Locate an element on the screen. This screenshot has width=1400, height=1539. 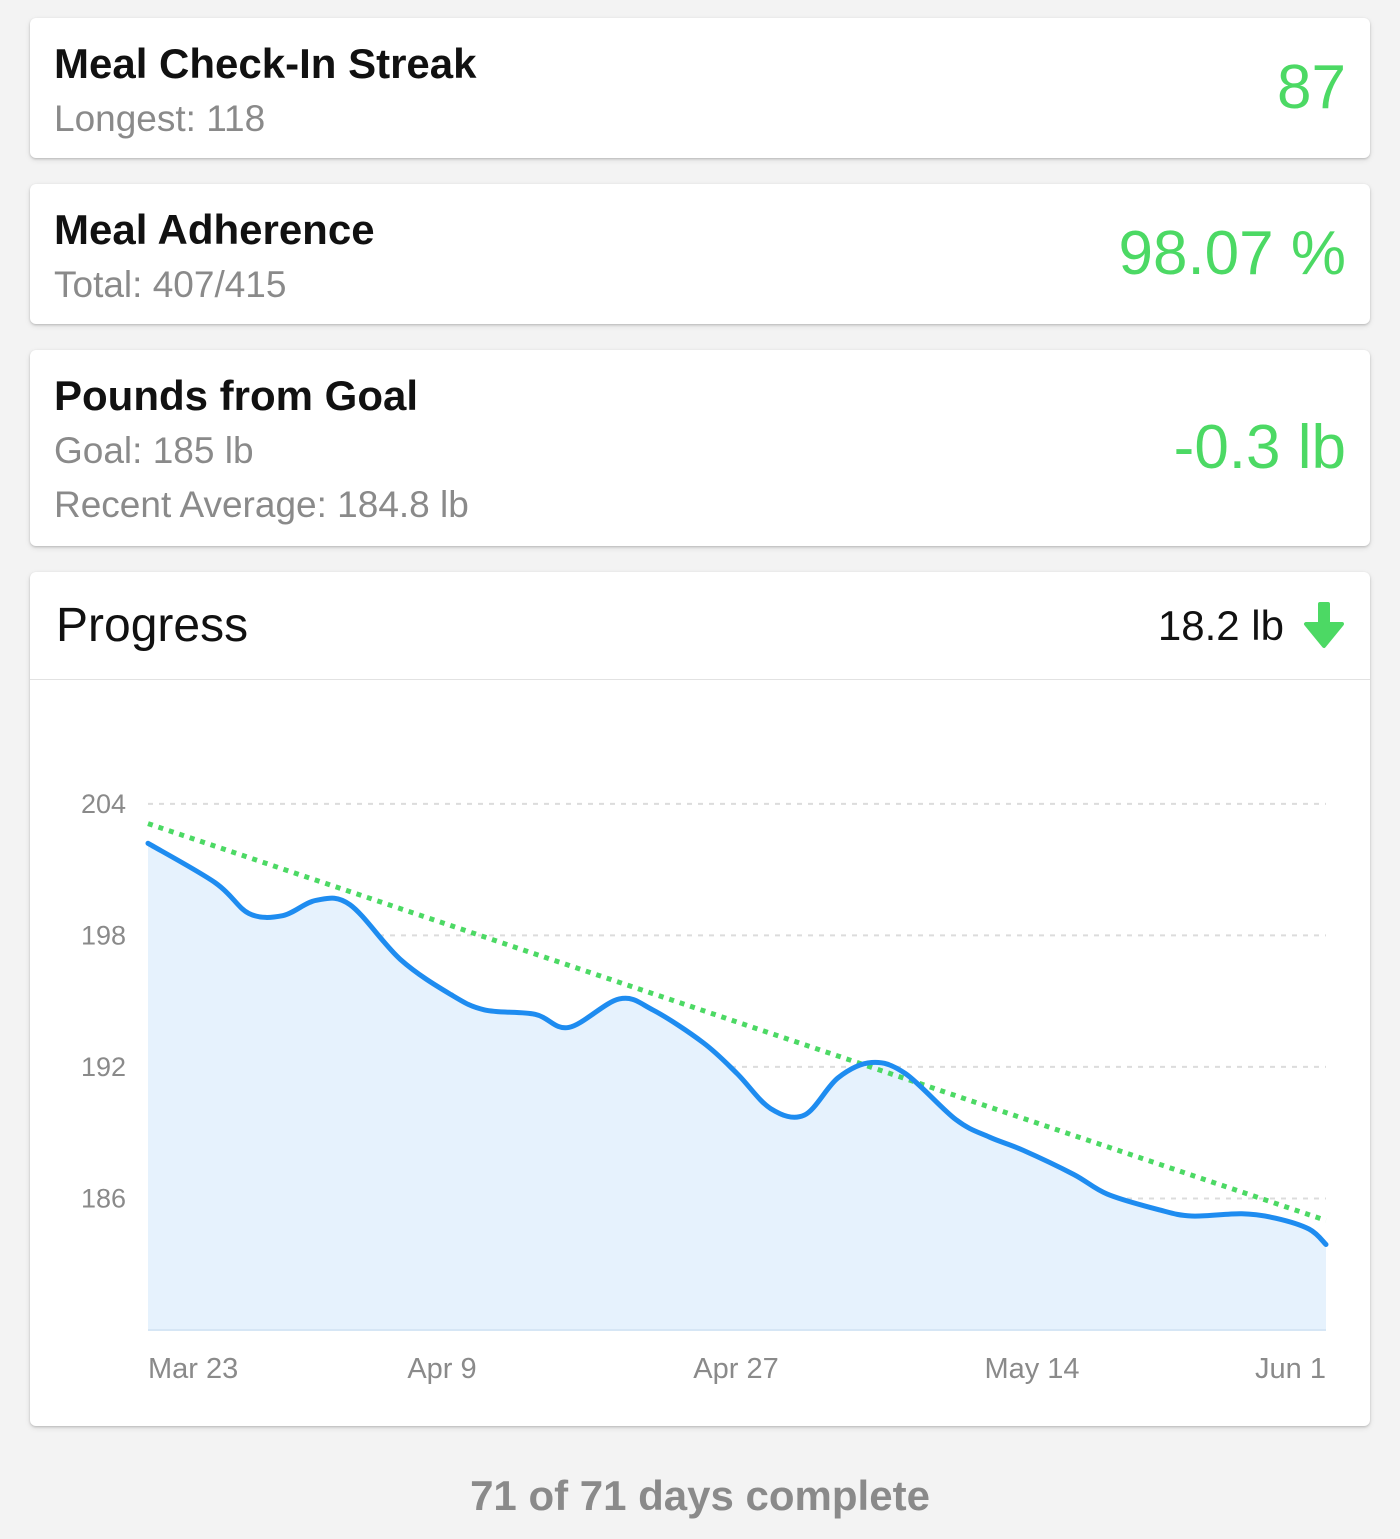
pounds-value: -0.3 lb is located at coordinates (1259, 447).